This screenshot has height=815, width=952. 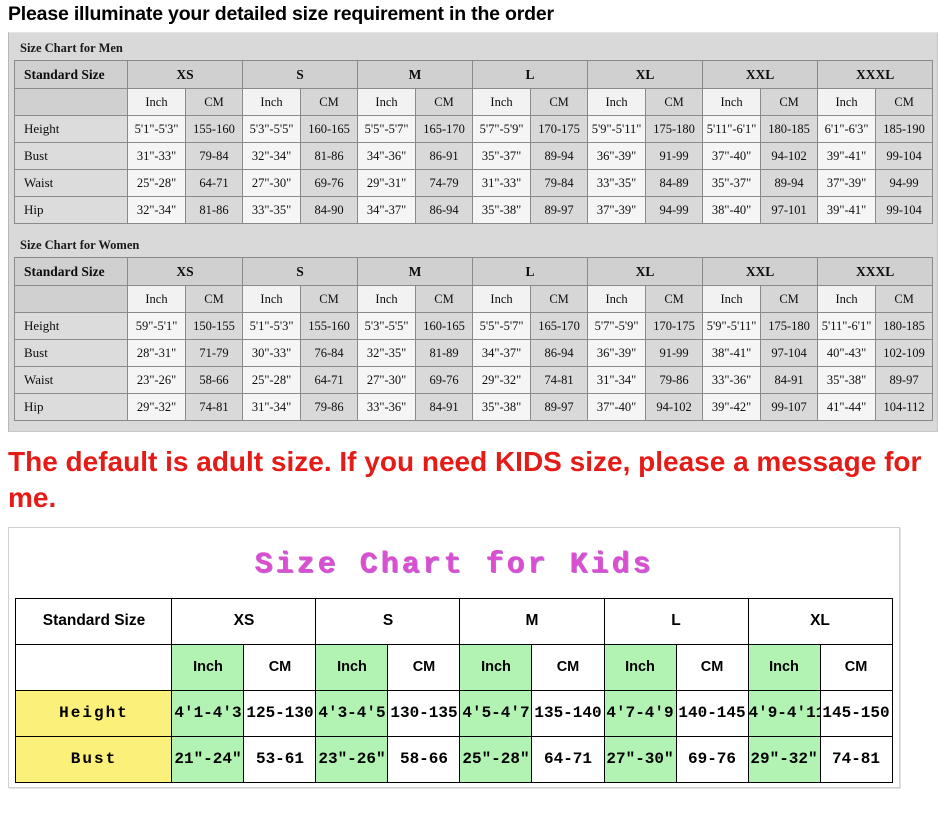 I want to click on cell: 4'3-4'5, so click(x=352, y=713).